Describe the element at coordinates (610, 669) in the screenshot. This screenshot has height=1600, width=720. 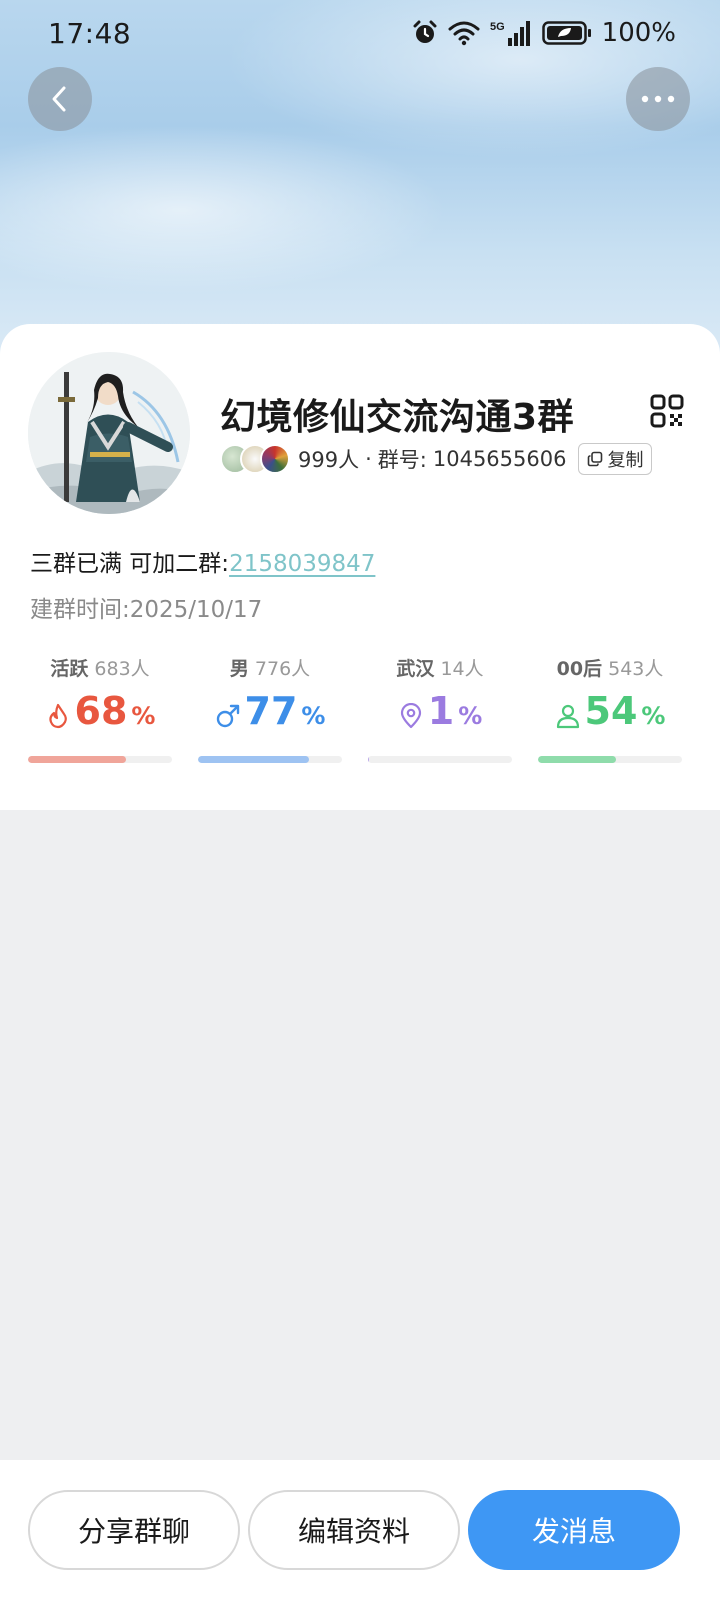
I see `stat-label: 00后 543人` at that location.